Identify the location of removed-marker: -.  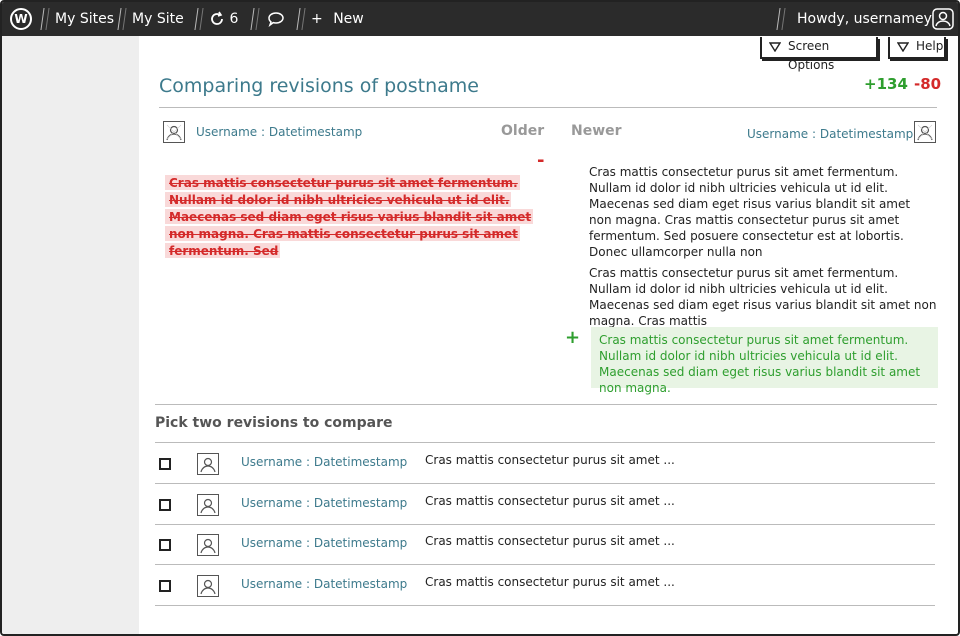
(541, 160).